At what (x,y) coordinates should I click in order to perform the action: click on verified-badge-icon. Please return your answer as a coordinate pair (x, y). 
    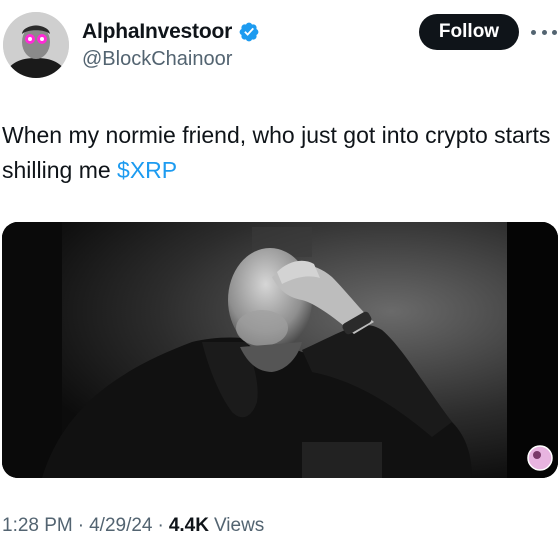
    Looking at the image, I should click on (249, 32).